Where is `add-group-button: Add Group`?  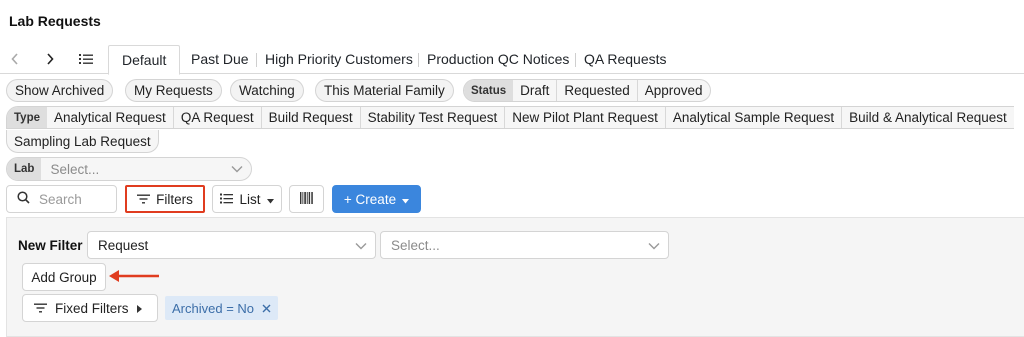 add-group-button: Add Group is located at coordinates (64, 277).